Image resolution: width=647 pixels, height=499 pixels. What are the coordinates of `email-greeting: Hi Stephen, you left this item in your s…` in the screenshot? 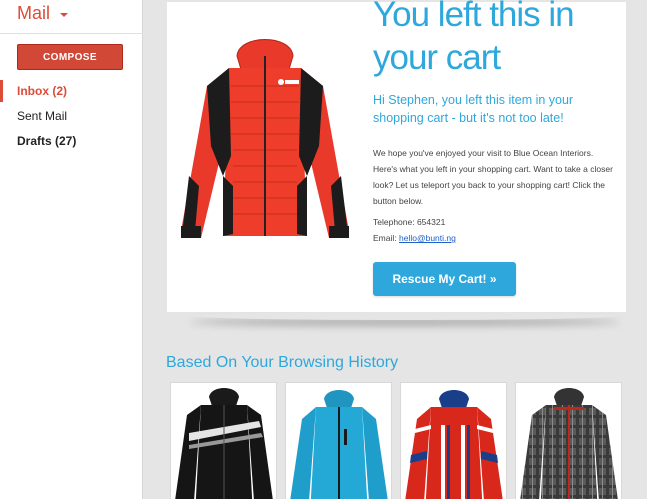 It's located at (473, 109).